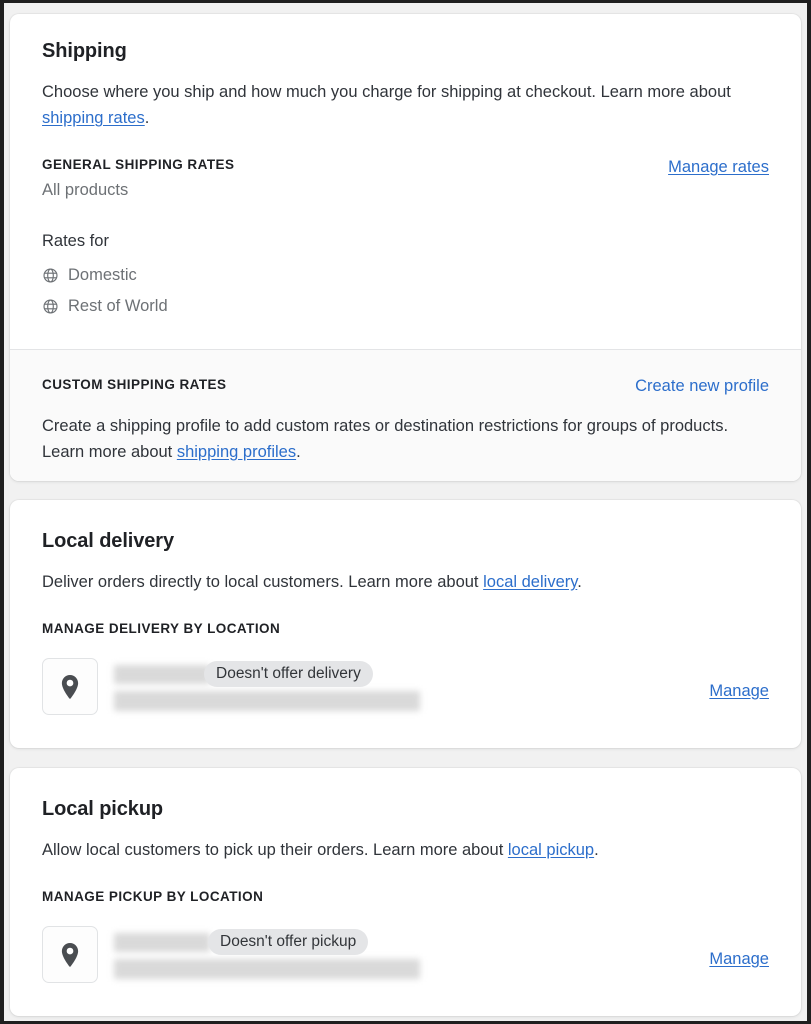 This screenshot has height=1024, width=811. I want to click on pickup-location-row: Doesn't offer pickup Manage, so click(405, 954).